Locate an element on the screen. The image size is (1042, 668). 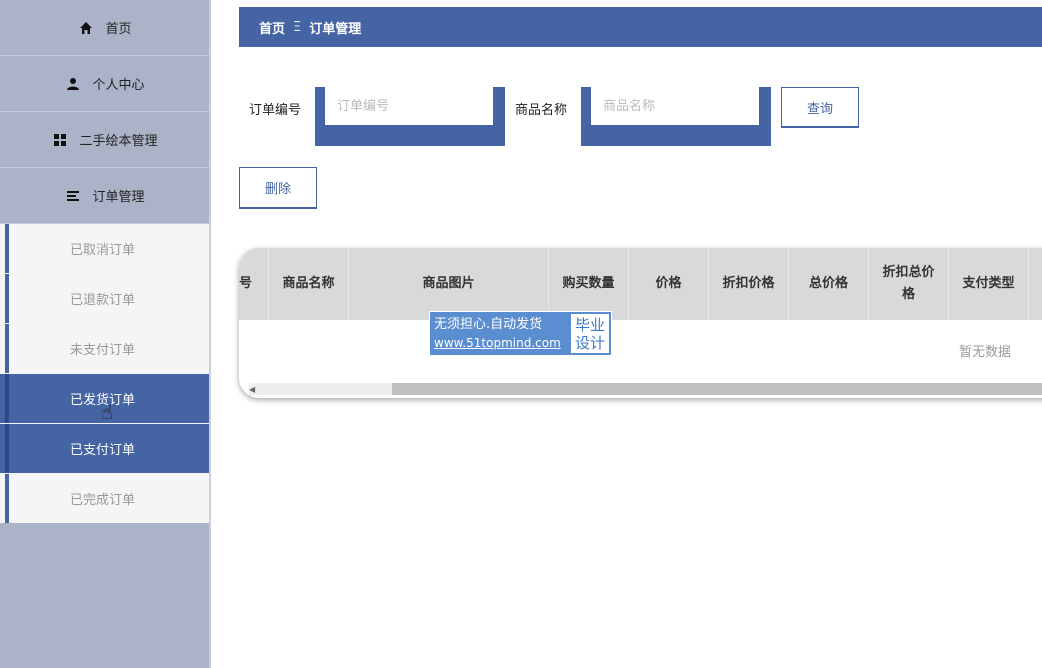
col-discount-price: 折扣价格 is located at coordinates (749, 284).